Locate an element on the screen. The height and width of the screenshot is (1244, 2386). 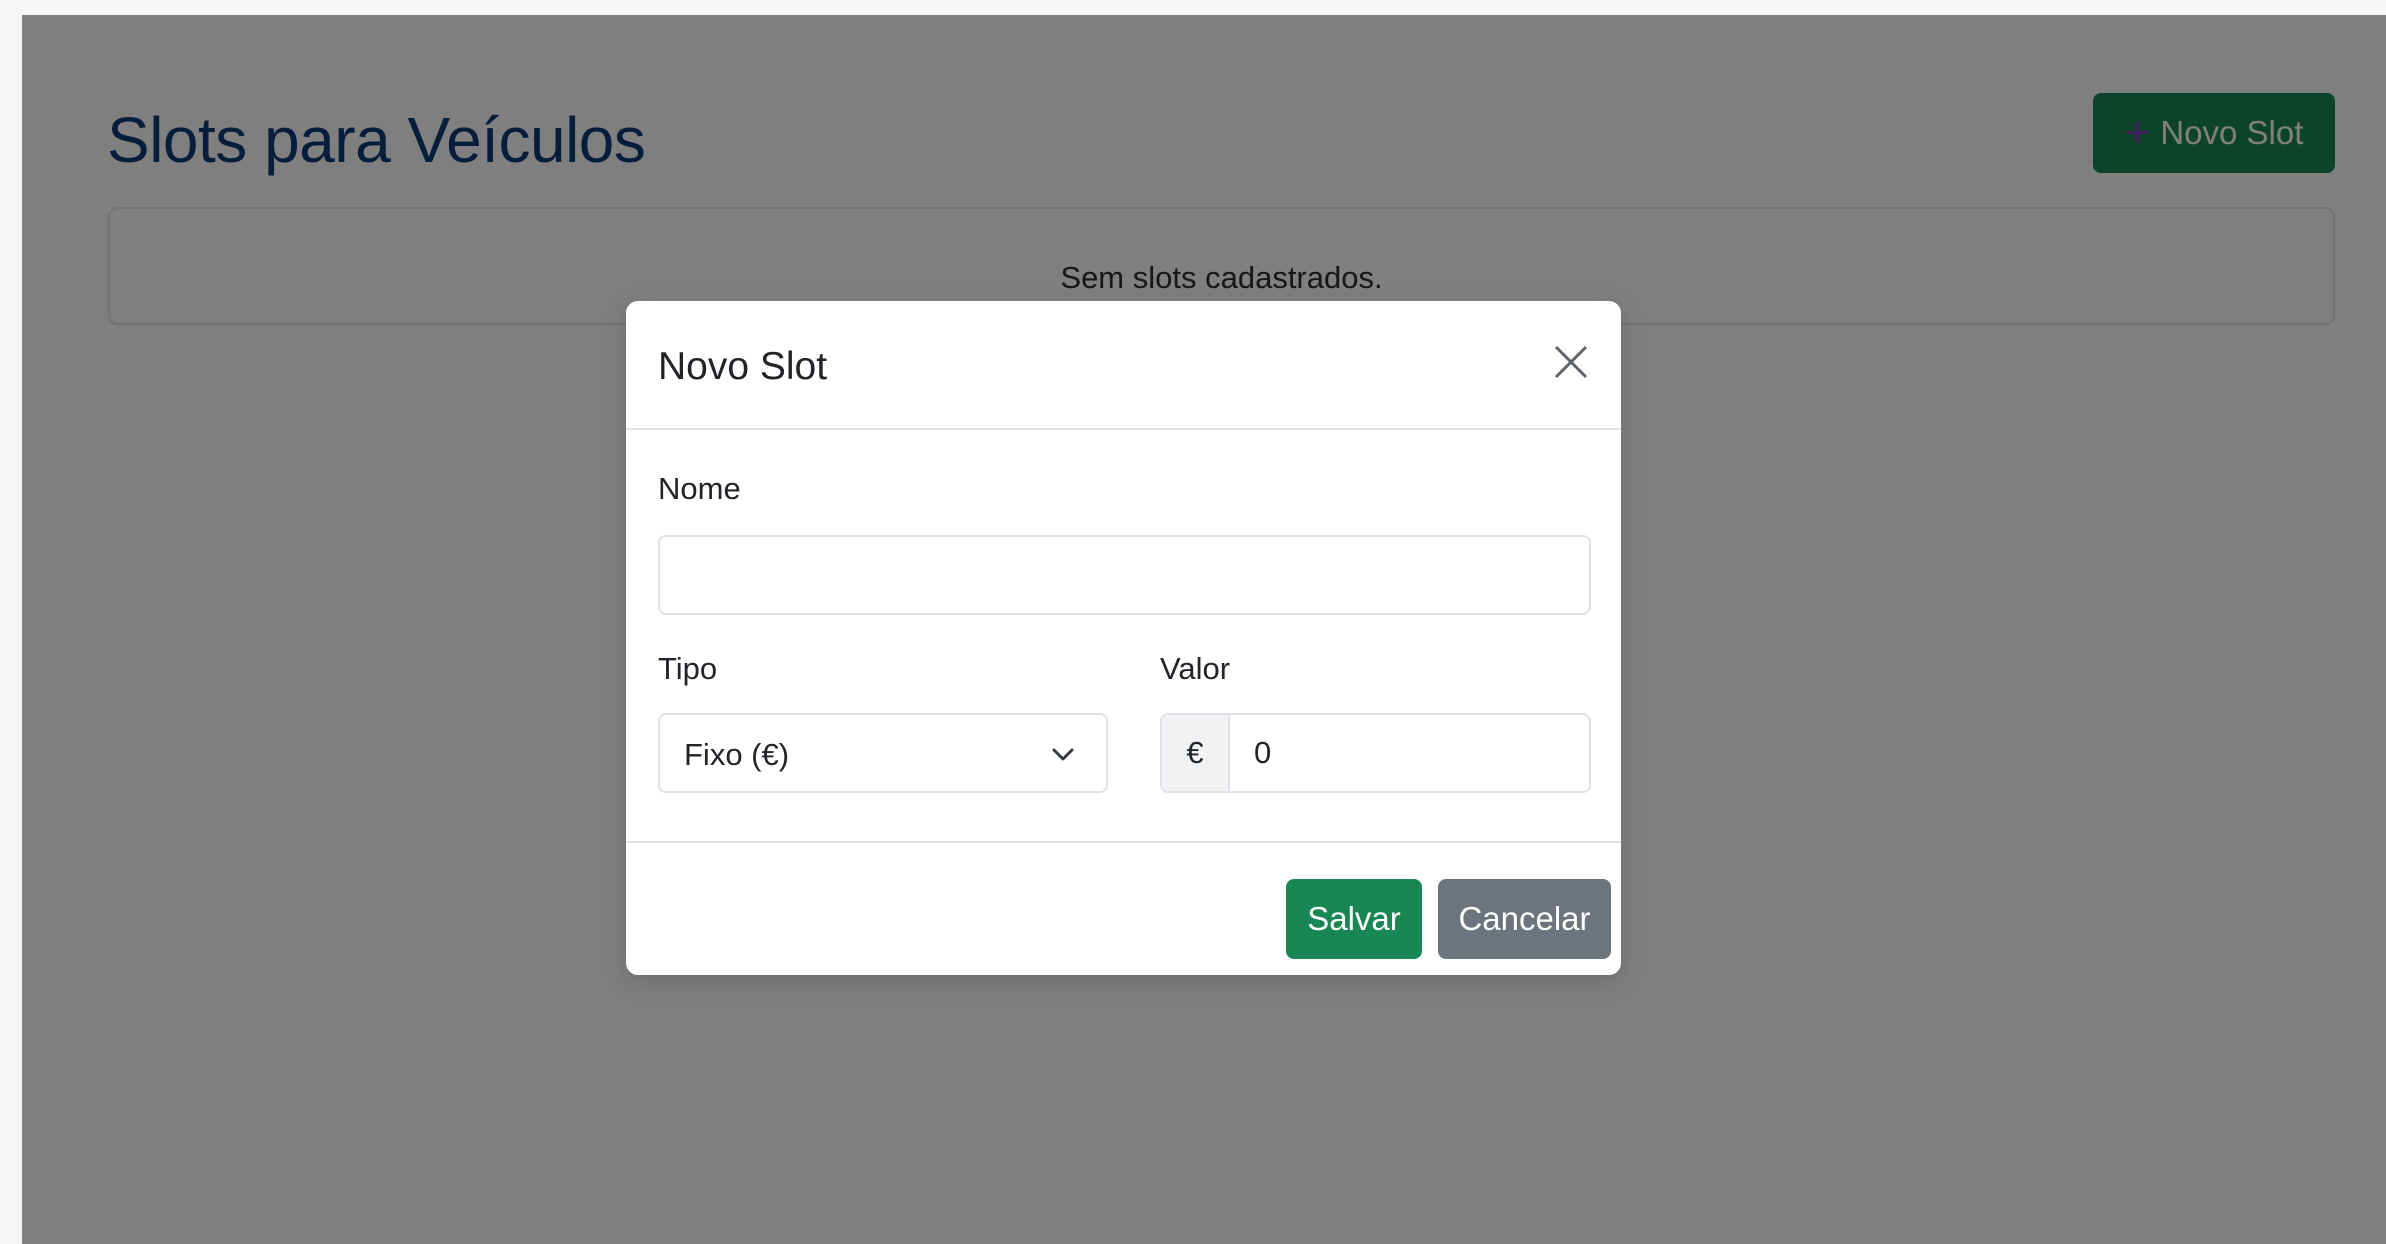
save-button: Salvar is located at coordinates (1354, 919).